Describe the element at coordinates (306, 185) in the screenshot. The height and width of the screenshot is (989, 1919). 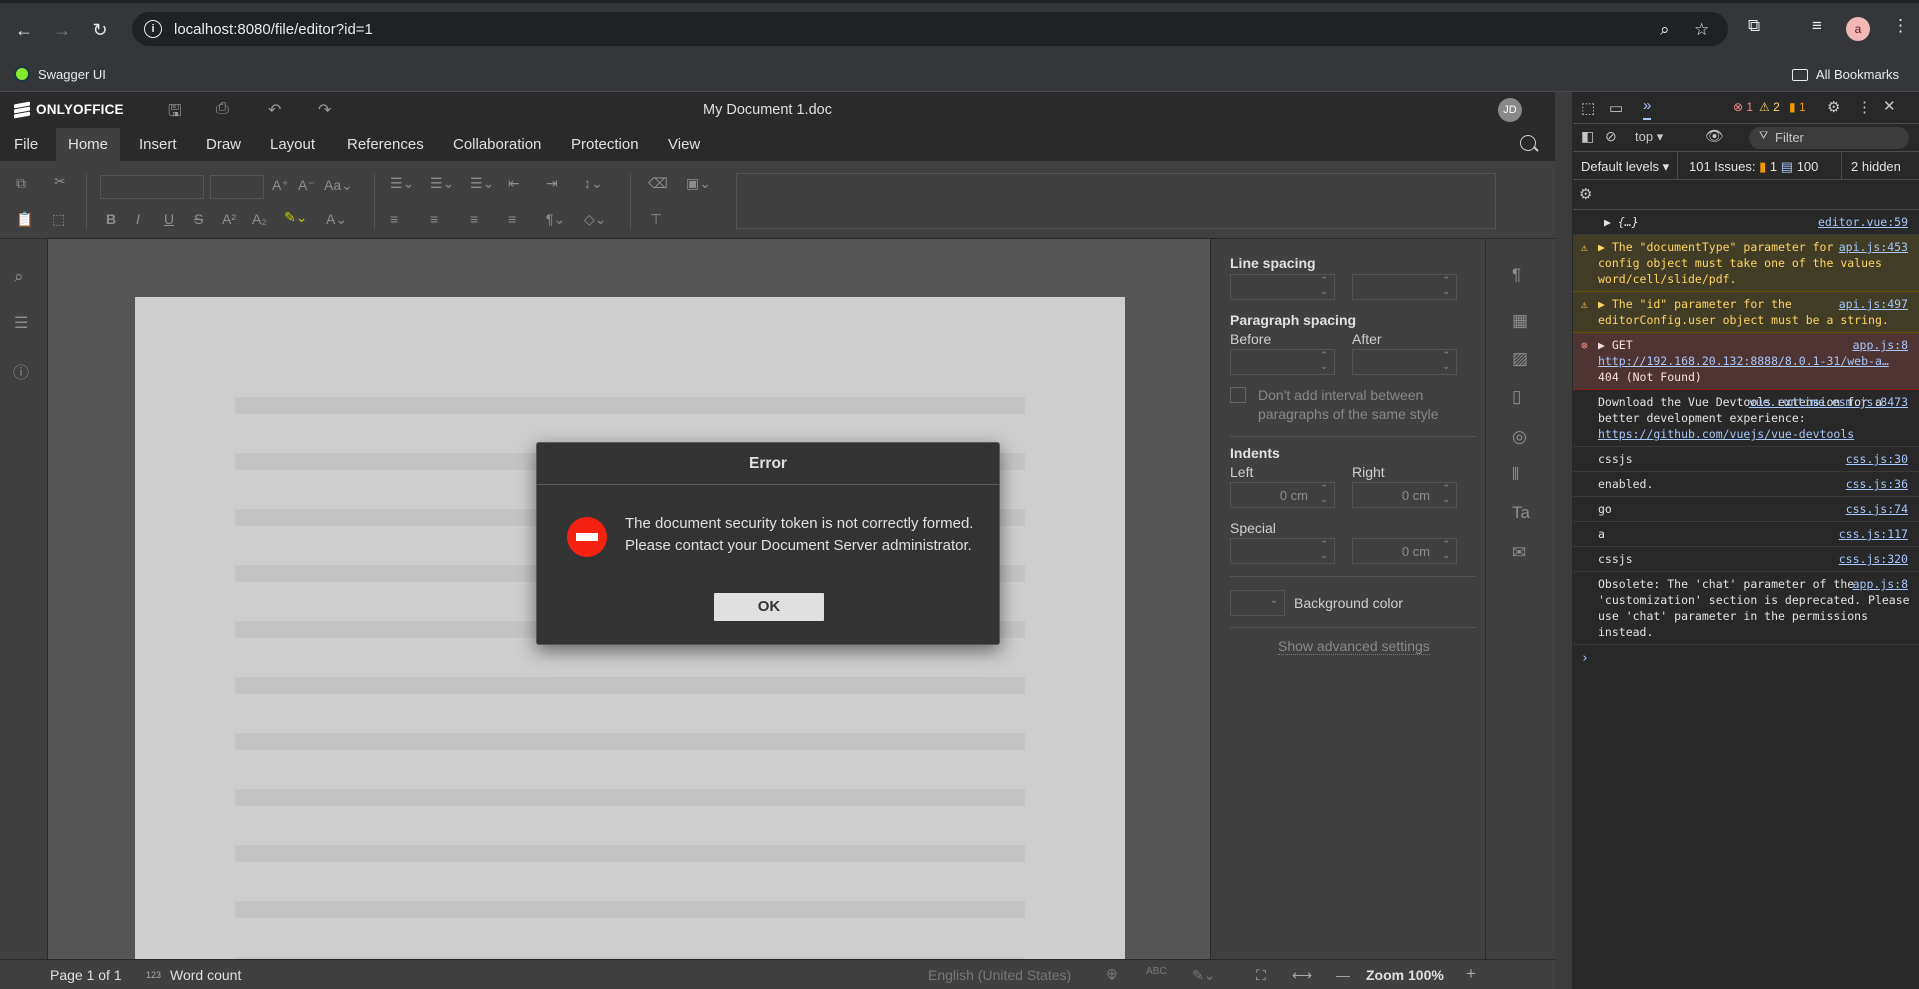
I see `decrease-font-icon: A⁻` at that location.